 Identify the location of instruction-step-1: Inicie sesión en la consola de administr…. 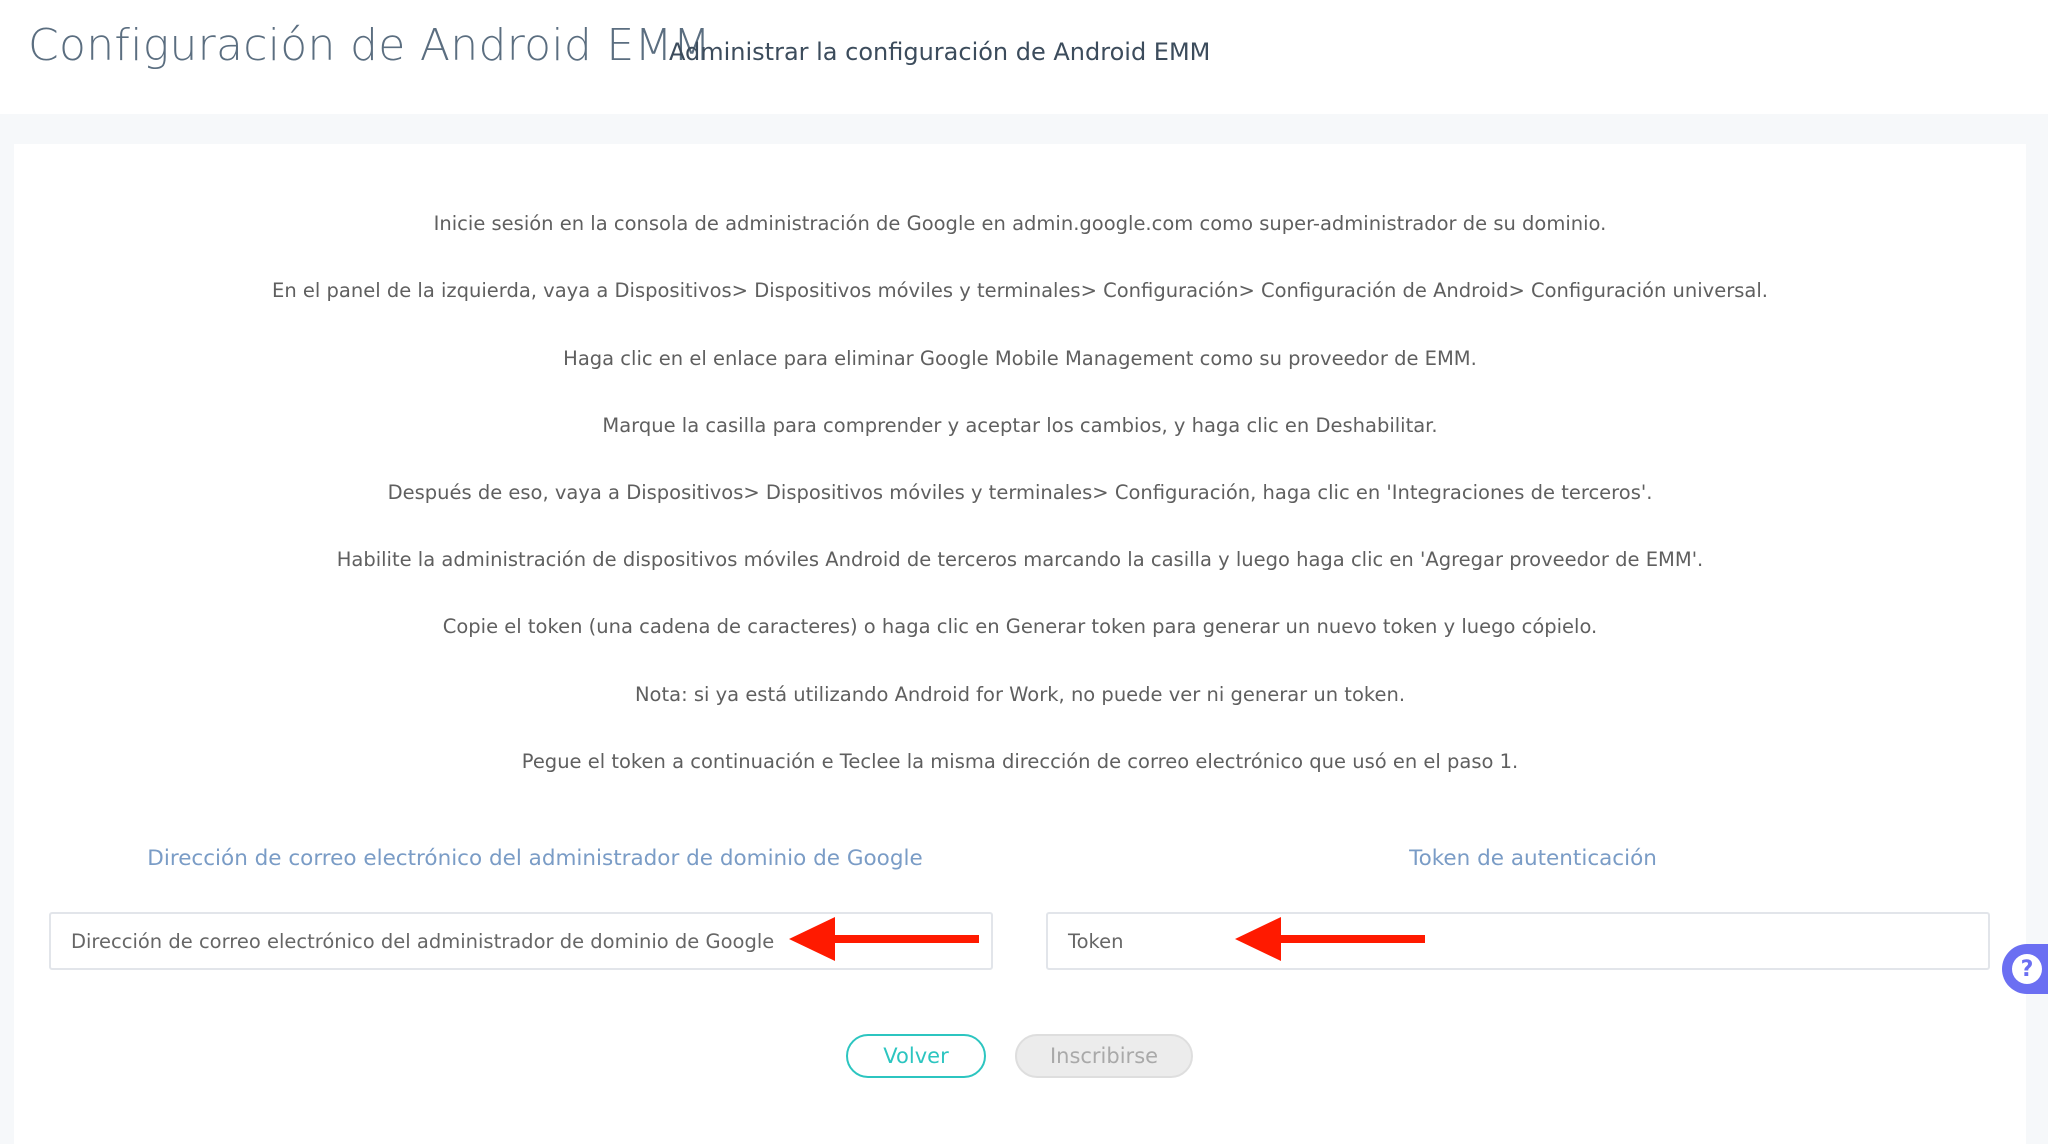
(1020, 223).